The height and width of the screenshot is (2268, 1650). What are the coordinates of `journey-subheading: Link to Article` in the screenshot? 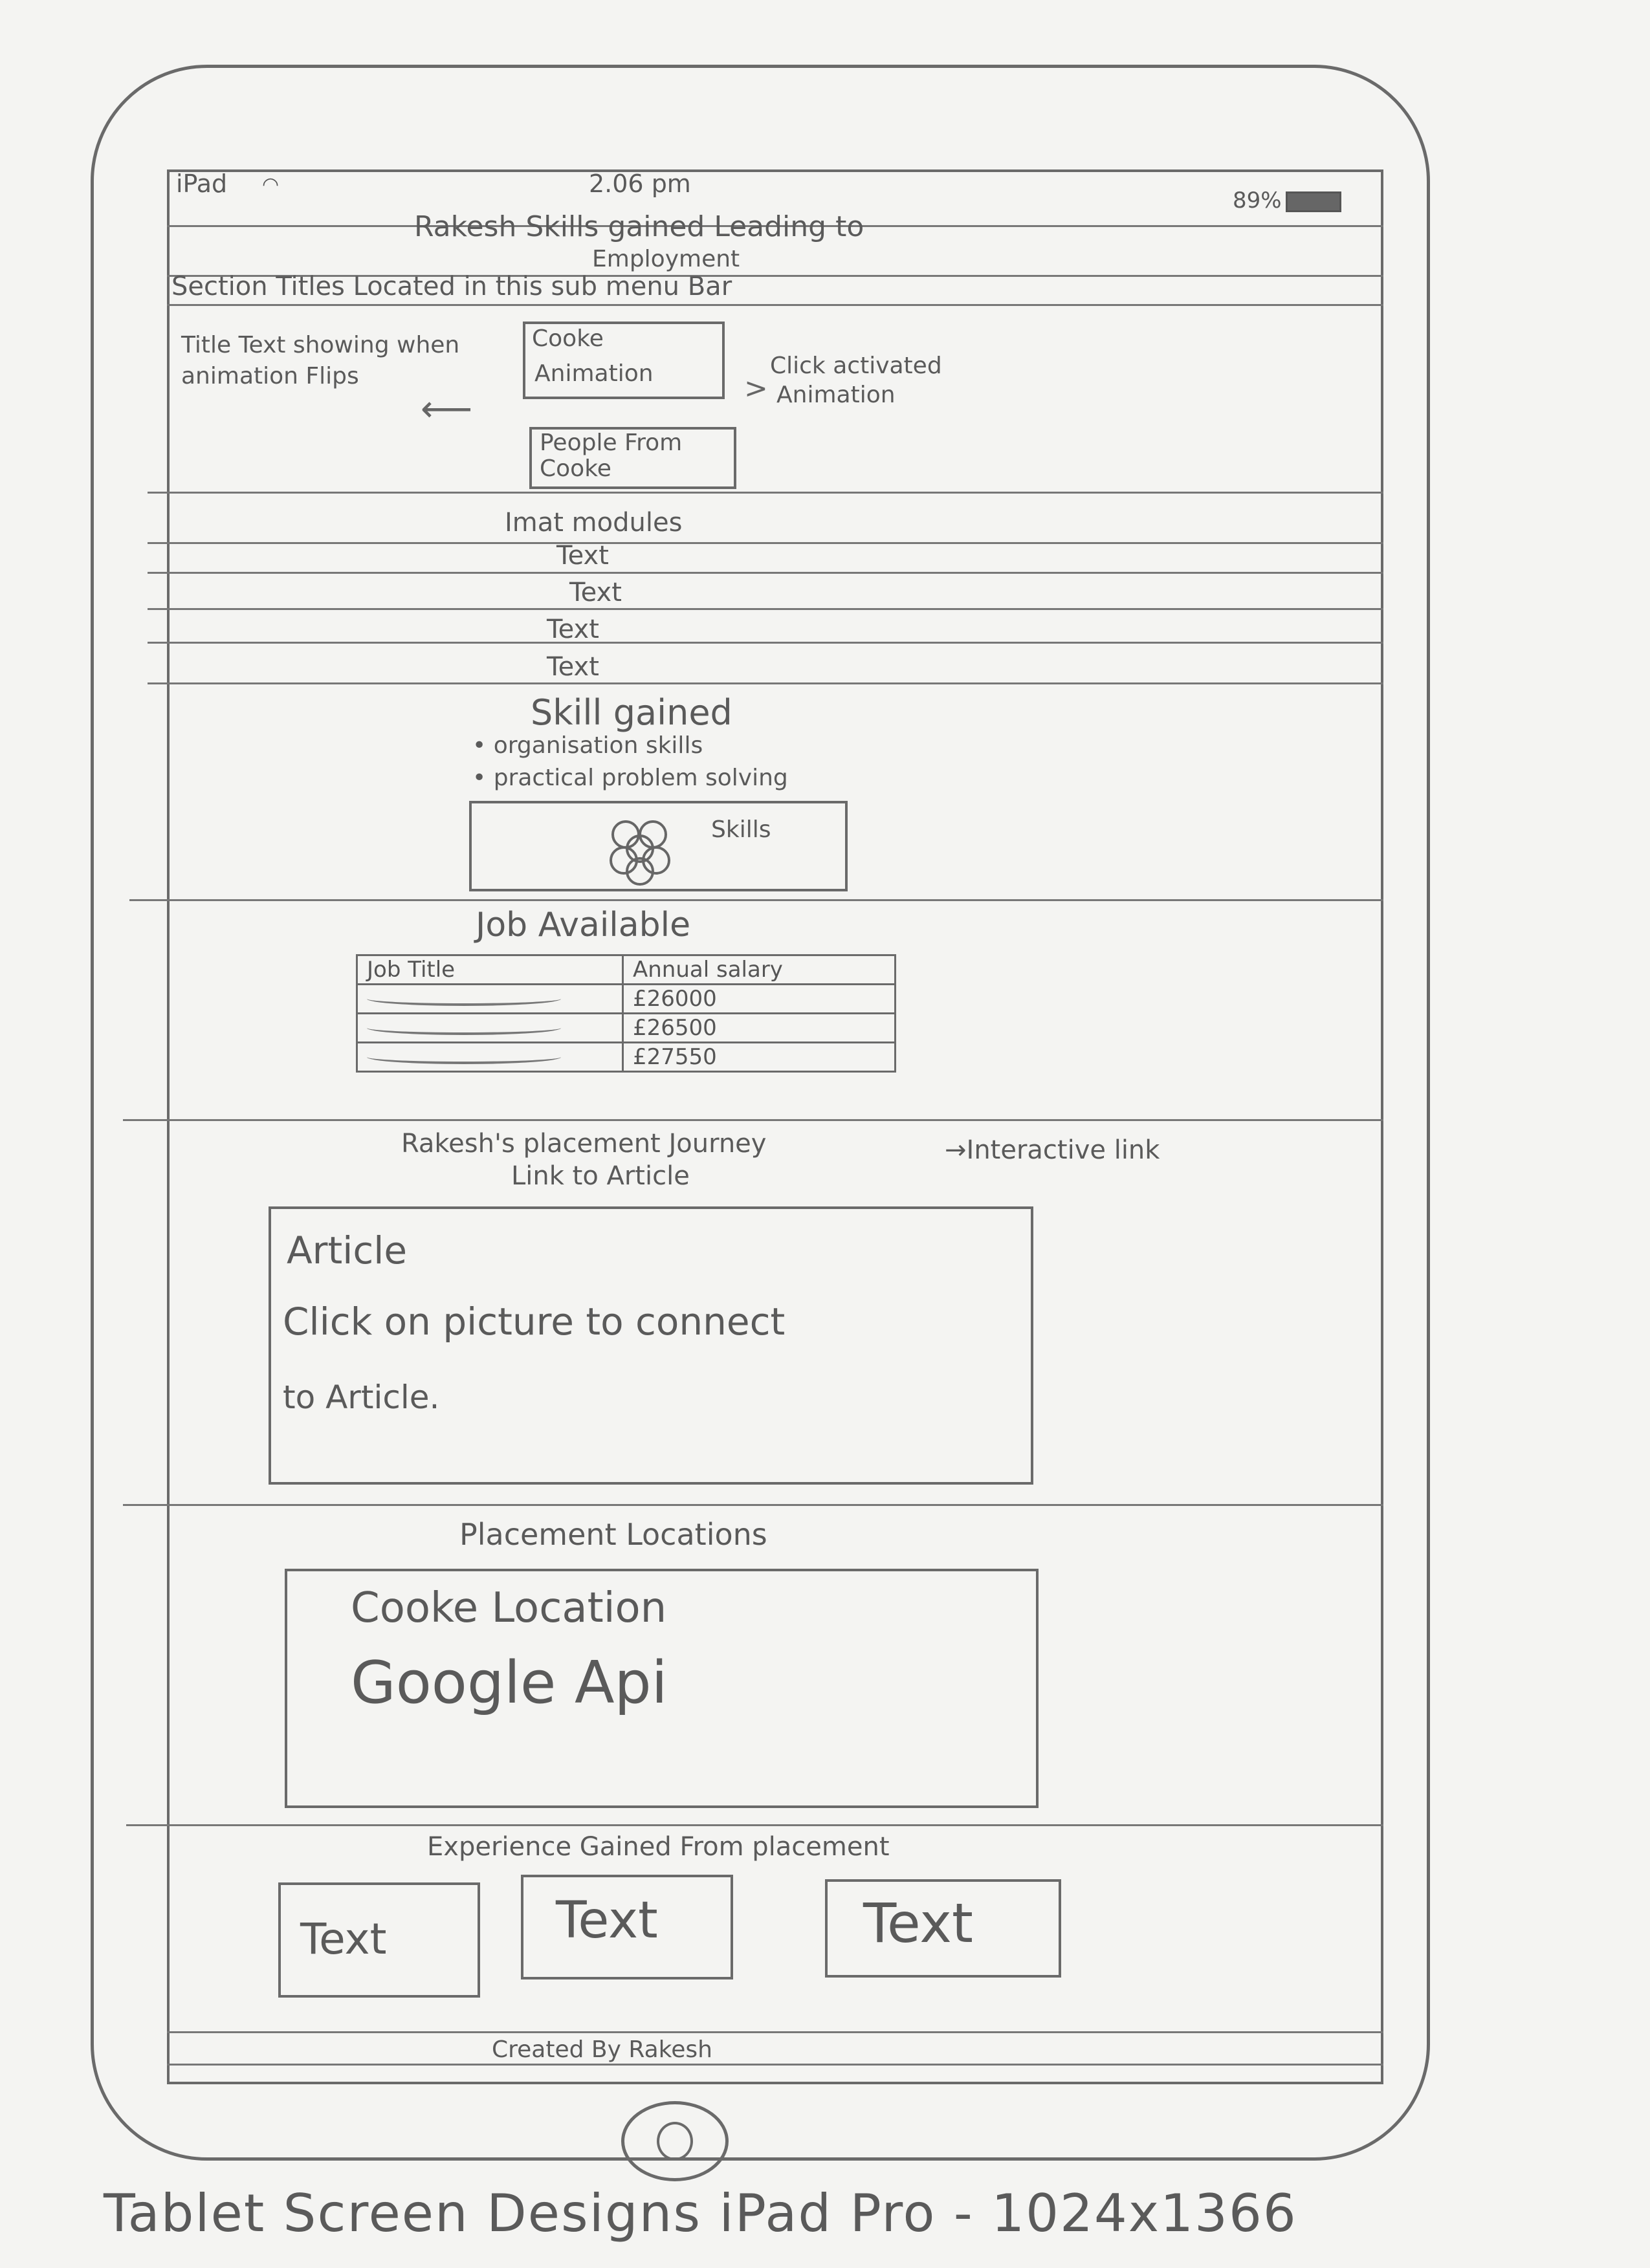 It's located at (600, 1176).